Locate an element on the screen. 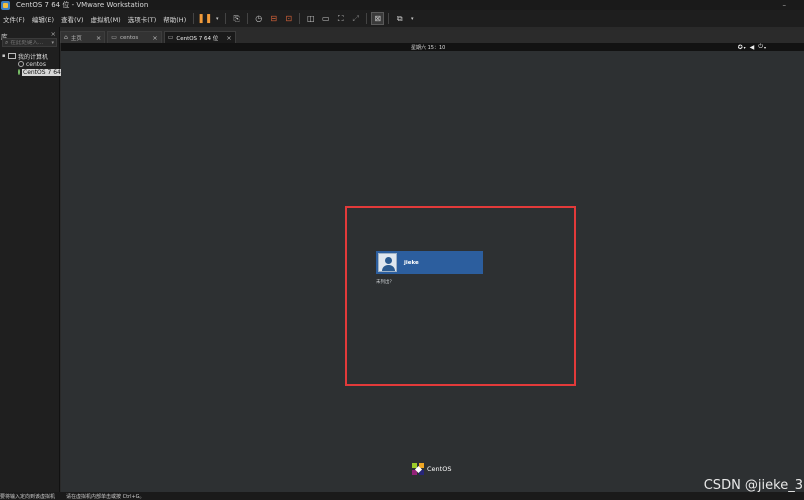 The width and height of the screenshot is (804, 500). watermark: CSDN @jieke_3 is located at coordinates (753, 485).